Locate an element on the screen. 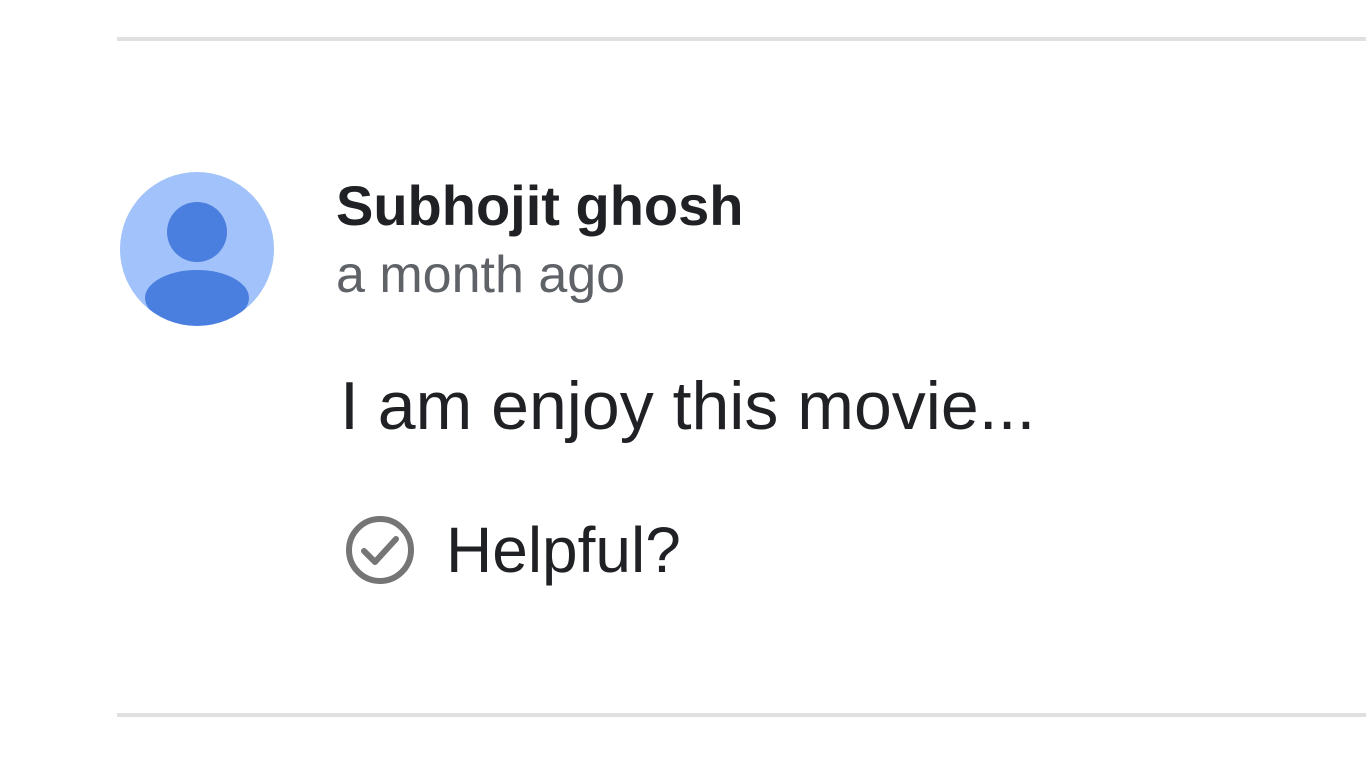 The image size is (1366, 768). bottom-divider is located at coordinates (741, 715).